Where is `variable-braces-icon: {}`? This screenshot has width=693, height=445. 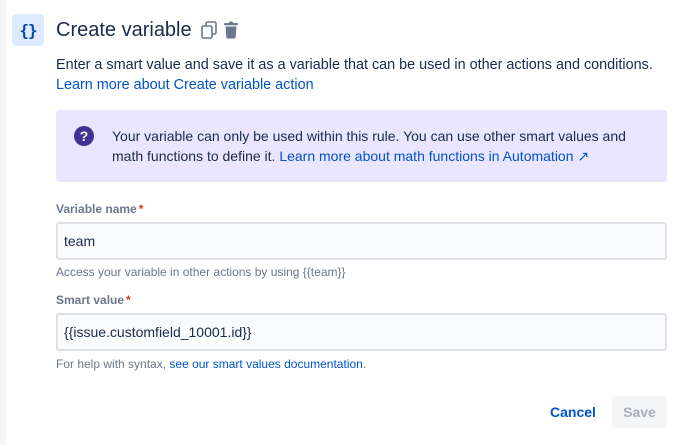
variable-braces-icon: {} is located at coordinates (28, 30).